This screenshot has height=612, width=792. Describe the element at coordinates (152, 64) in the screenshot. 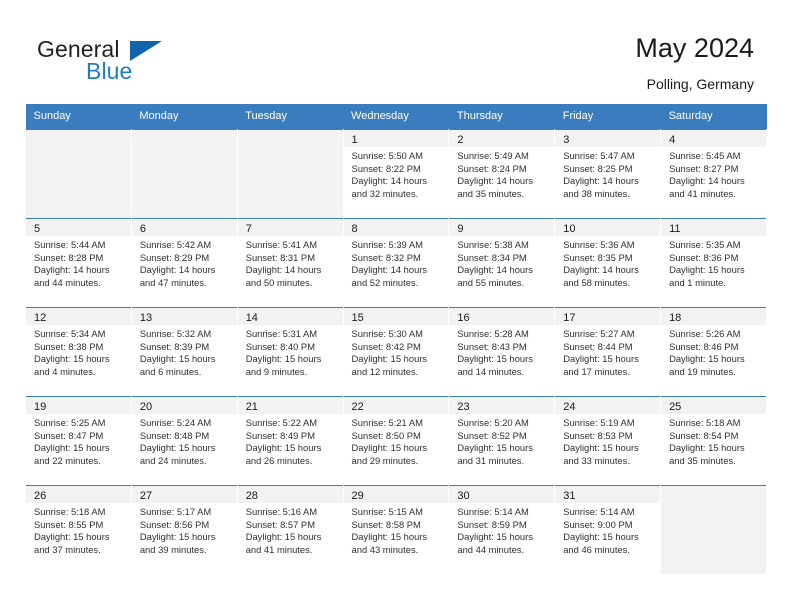

I see `brand-logo: General Blue` at that location.